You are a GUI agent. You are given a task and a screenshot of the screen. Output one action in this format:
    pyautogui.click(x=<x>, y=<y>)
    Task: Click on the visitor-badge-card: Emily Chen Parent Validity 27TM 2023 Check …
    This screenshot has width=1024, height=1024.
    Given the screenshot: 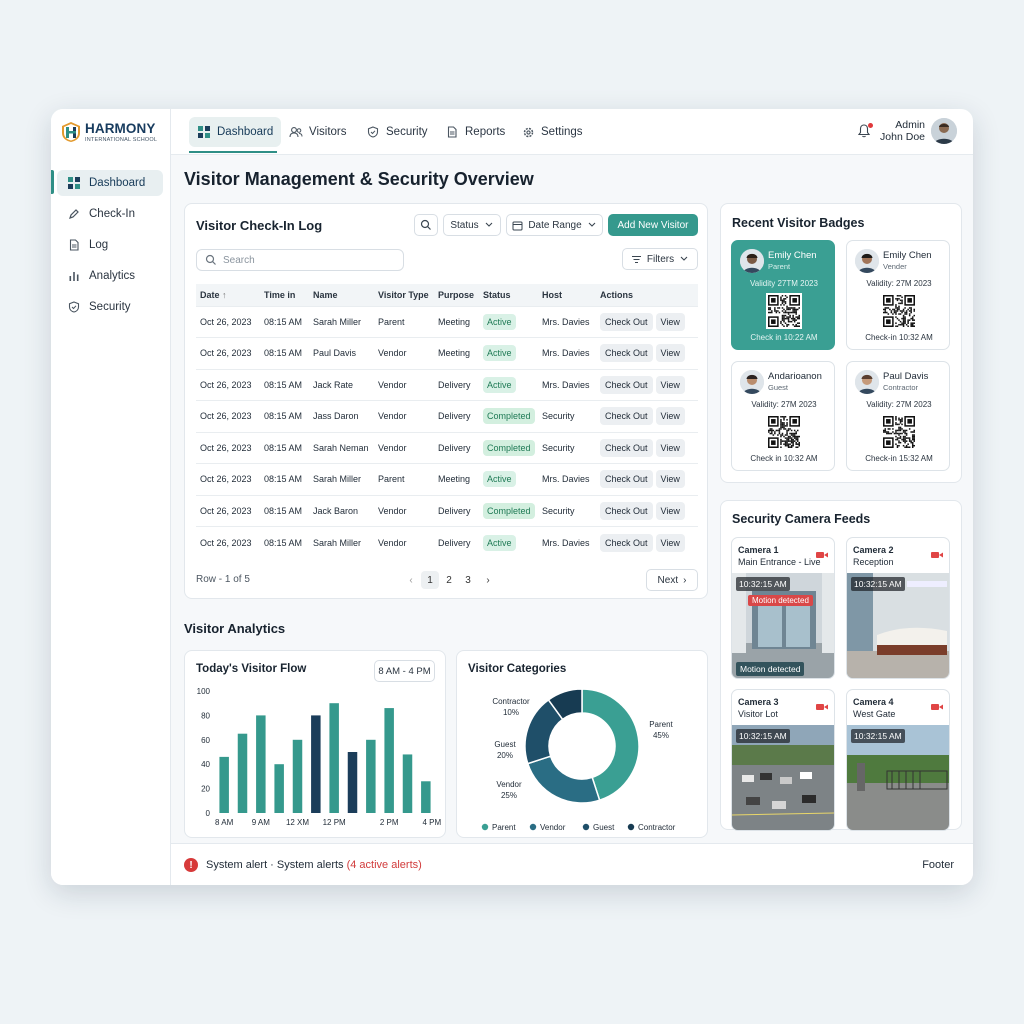 What is the action you would take?
    pyautogui.click(x=783, y=295)
    